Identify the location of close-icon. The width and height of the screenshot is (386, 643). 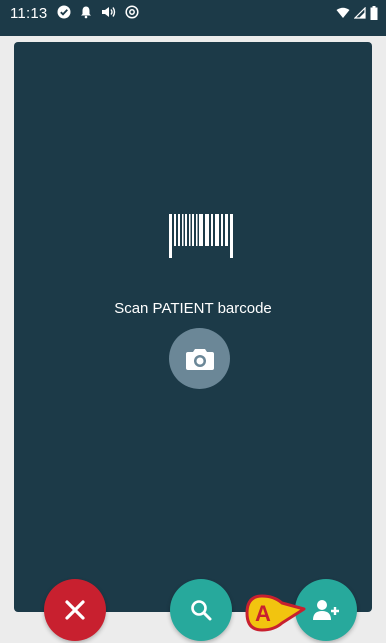
(75, 610).